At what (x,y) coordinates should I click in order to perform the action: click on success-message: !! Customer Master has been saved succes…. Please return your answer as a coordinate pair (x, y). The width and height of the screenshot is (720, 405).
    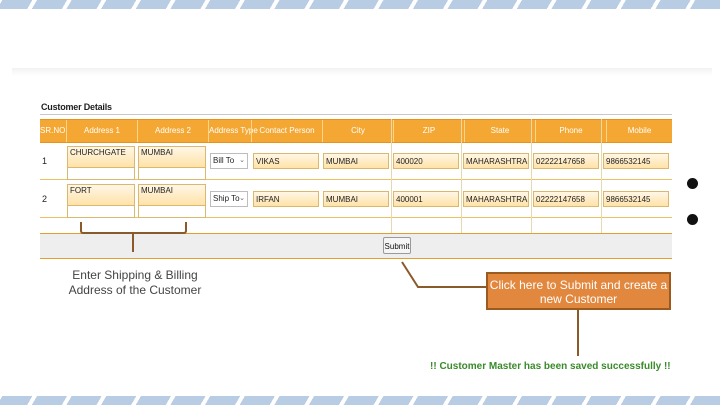
    Looking at the image, I should click on (550, 366).